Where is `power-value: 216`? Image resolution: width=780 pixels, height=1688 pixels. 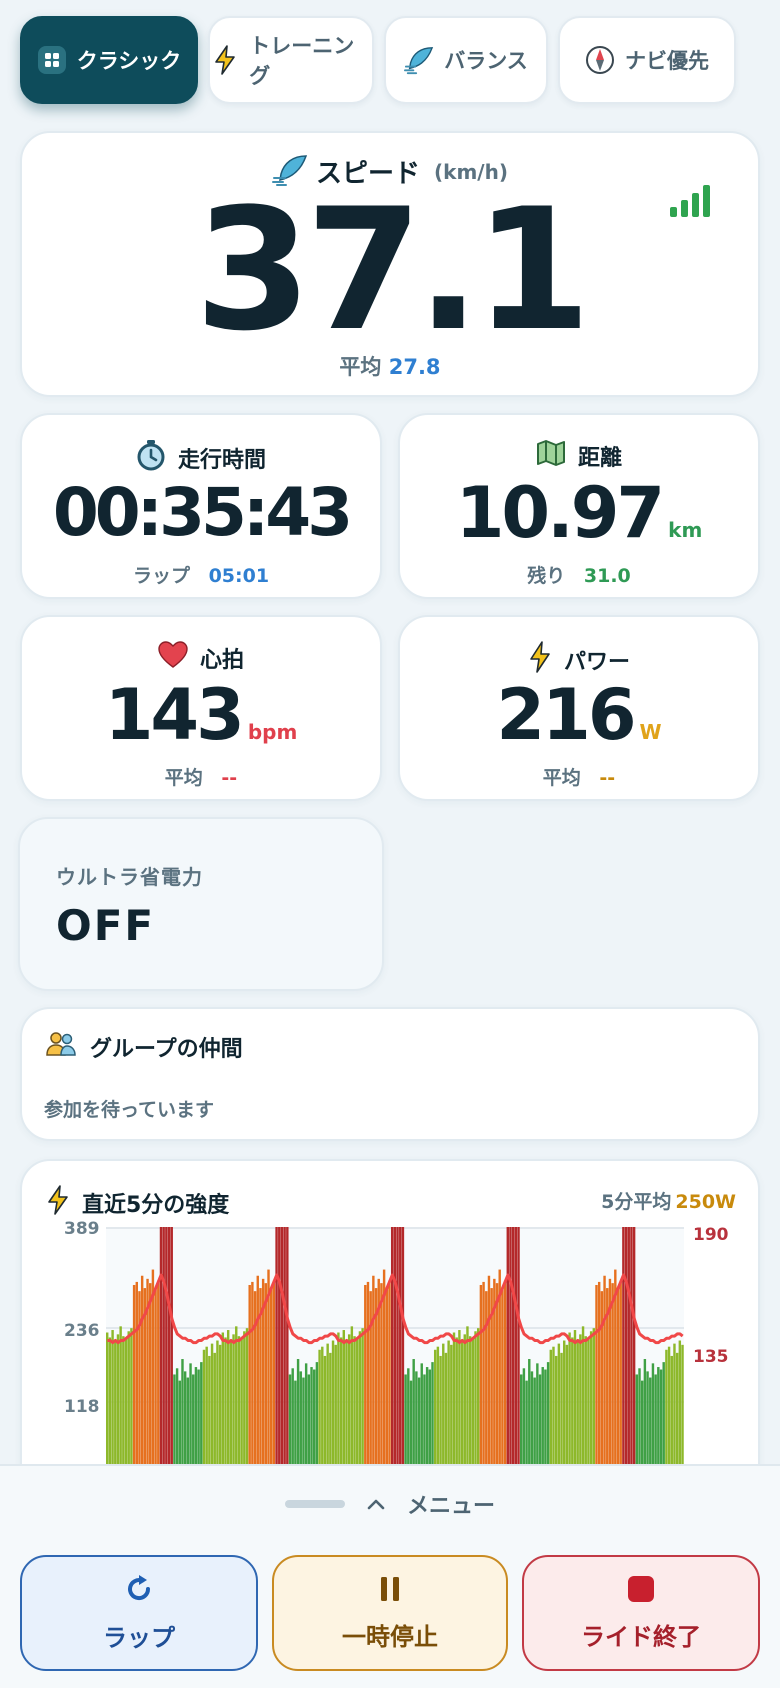 power-value: 216 is located at coordinates (566, 715).